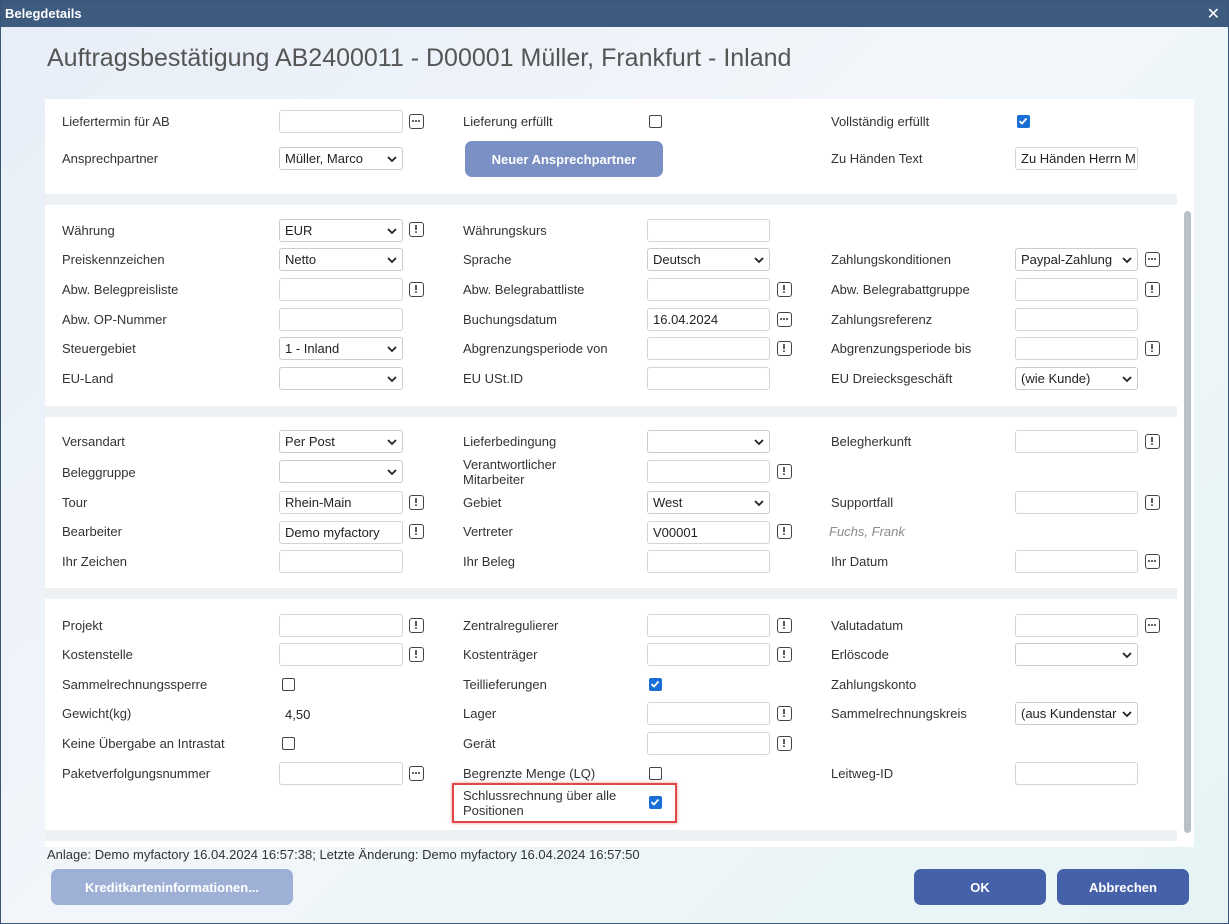 The height and width of the screenshot is (924, 1229). Describe the element at coordinates (1076, 158) in the screenshot. I see `zu-haenden-input: Zu Händen Herrn M` at that location.